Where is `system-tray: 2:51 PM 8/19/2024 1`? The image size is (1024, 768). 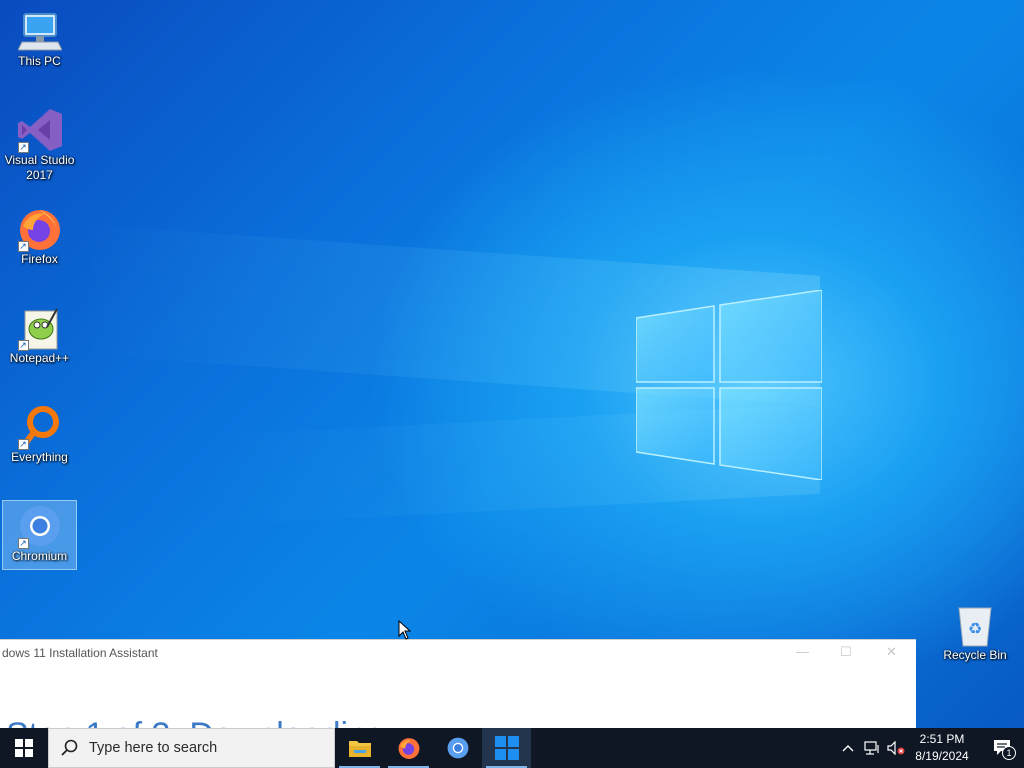 system-tray: 2:51 PM 8/19/2024 1 is located at coordinates (930, 748).